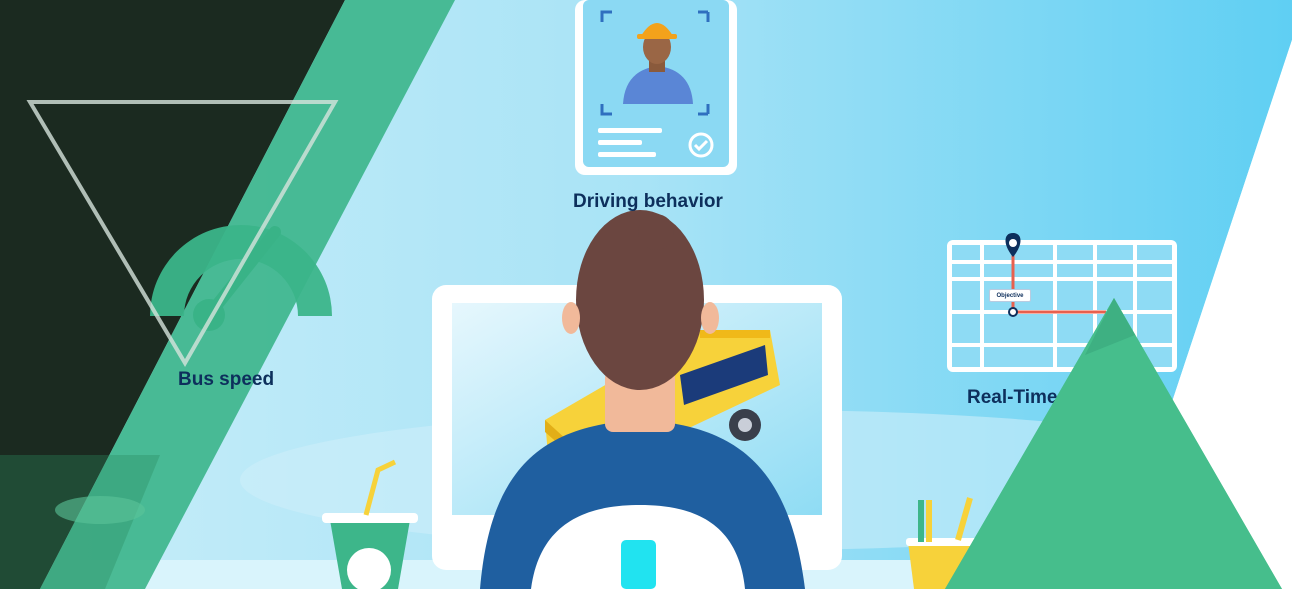 This screenshot has width=1292, height=589. I want to click on objective-tag: Objective, so click(1010, 295).